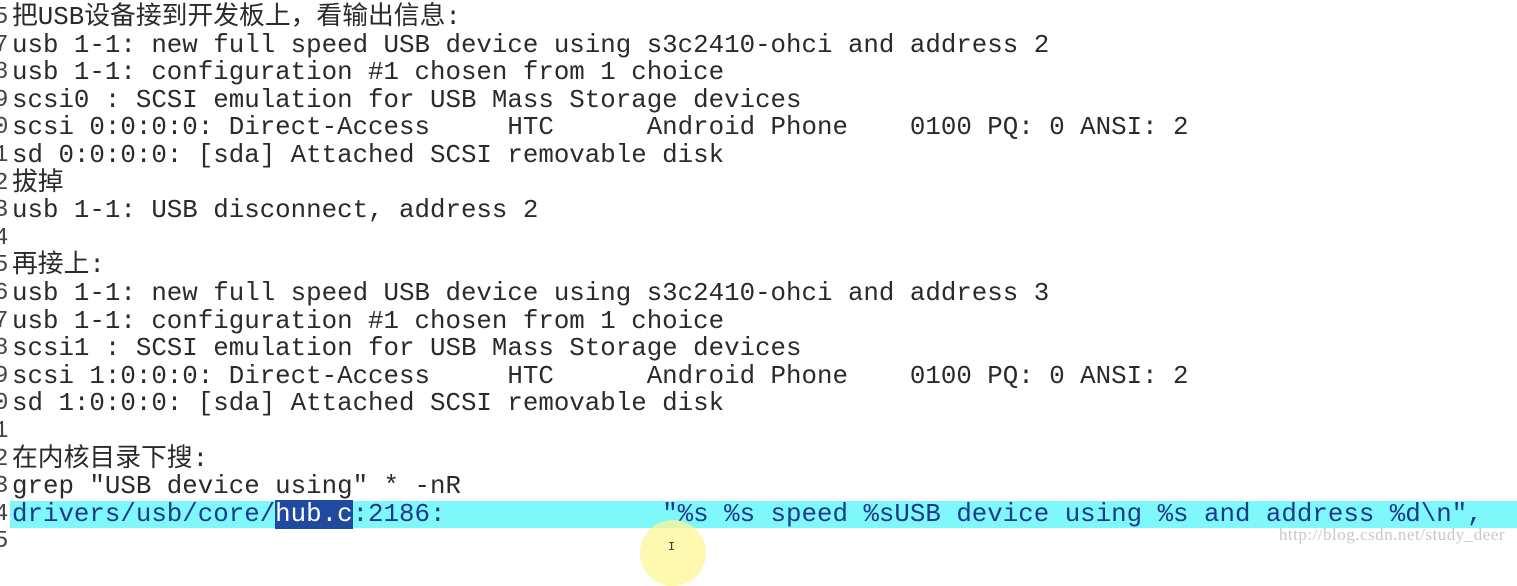 This screenshot has width=1517, height=586. Describe the element at coordinates (758, 239) in the screenshot. I see `editor-line: 4` at that location.